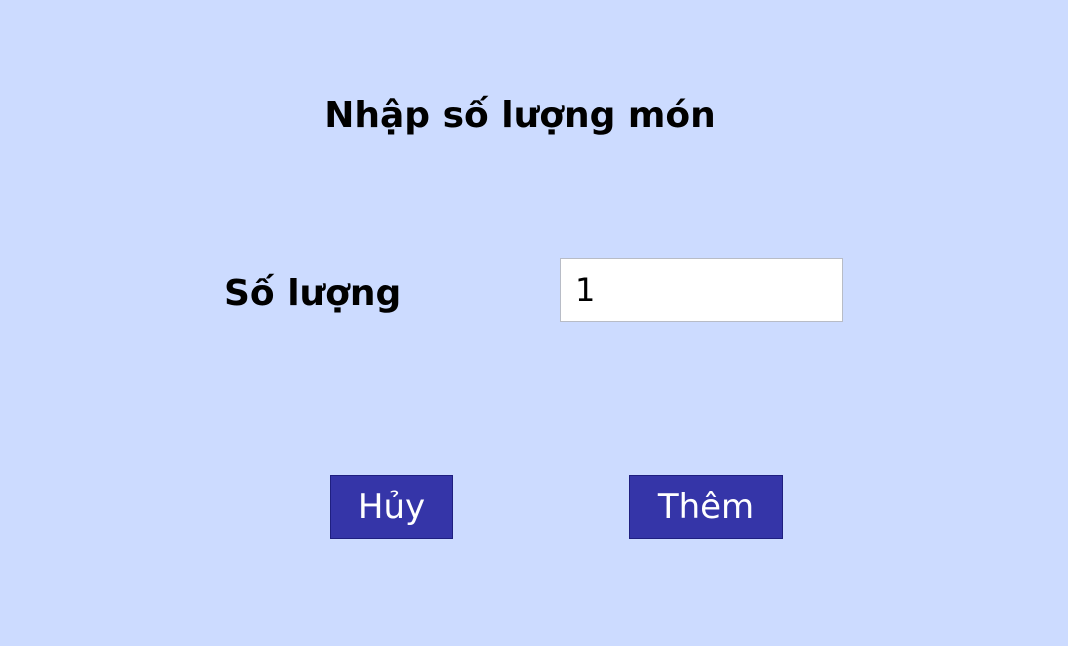 This screenshot has width=1068, height=646. Describe the element at coordinates (520, 115) in the screenshot. I see `dialog-title: Nhập số lượng món` at that location.